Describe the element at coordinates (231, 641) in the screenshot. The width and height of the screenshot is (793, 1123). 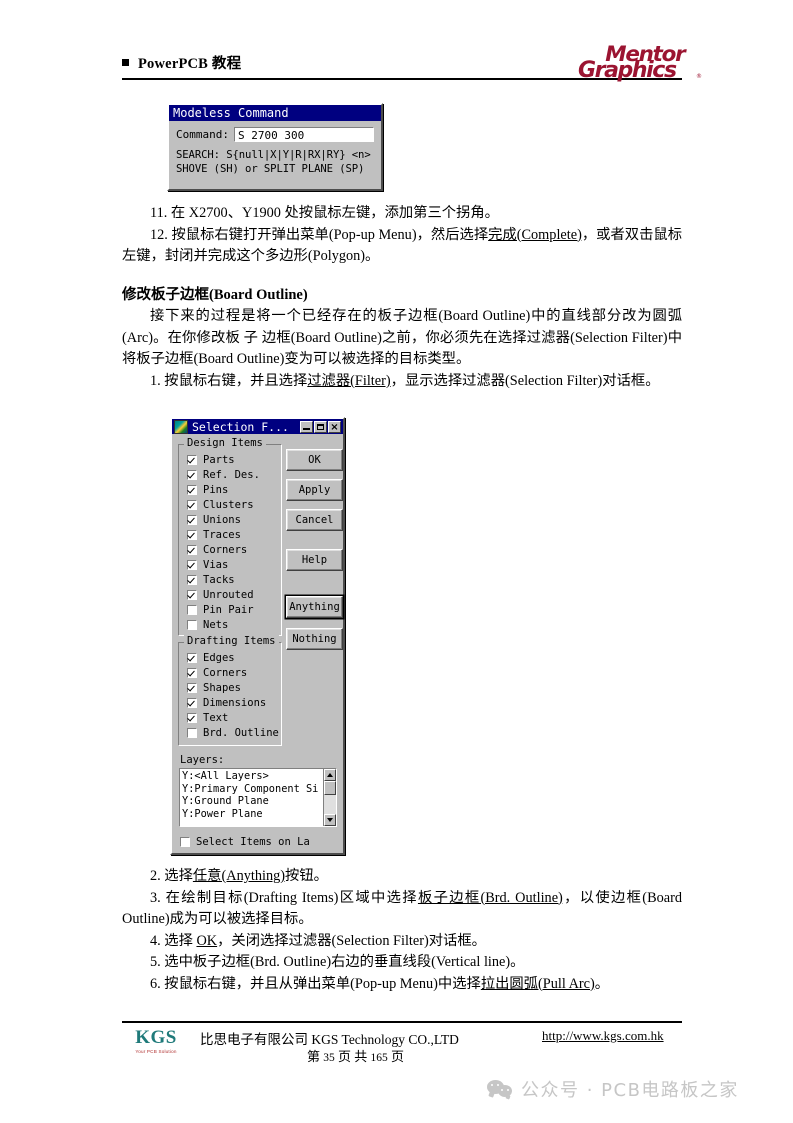
I see `drafting-items-group-label: Drafting Items` at that location.